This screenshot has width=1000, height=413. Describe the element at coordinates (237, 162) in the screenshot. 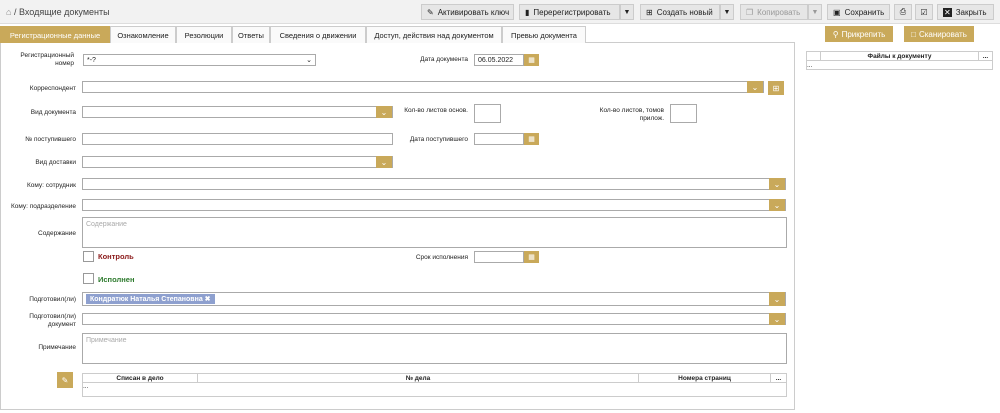

I see `delivery-select: ⌄` at that location.